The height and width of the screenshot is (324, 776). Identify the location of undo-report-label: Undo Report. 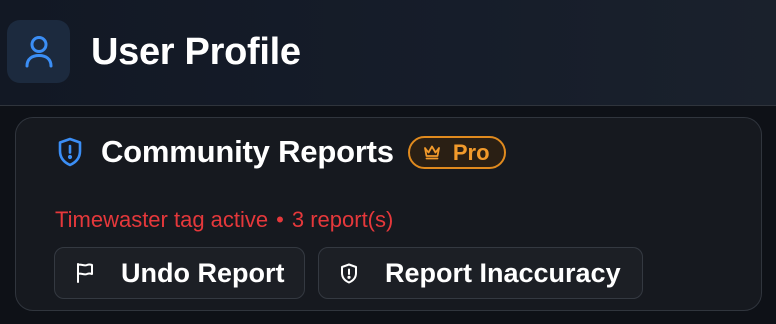
(203, 273).